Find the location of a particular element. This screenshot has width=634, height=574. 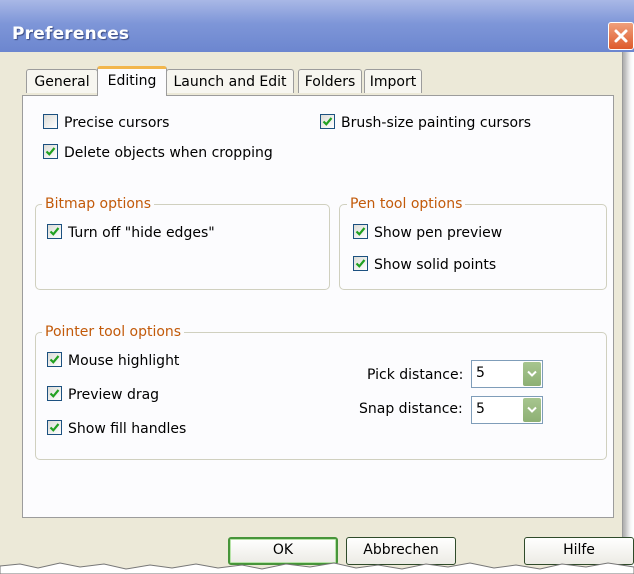

pick-distance-label: Pick distance: is located at coordinates (415, 375).